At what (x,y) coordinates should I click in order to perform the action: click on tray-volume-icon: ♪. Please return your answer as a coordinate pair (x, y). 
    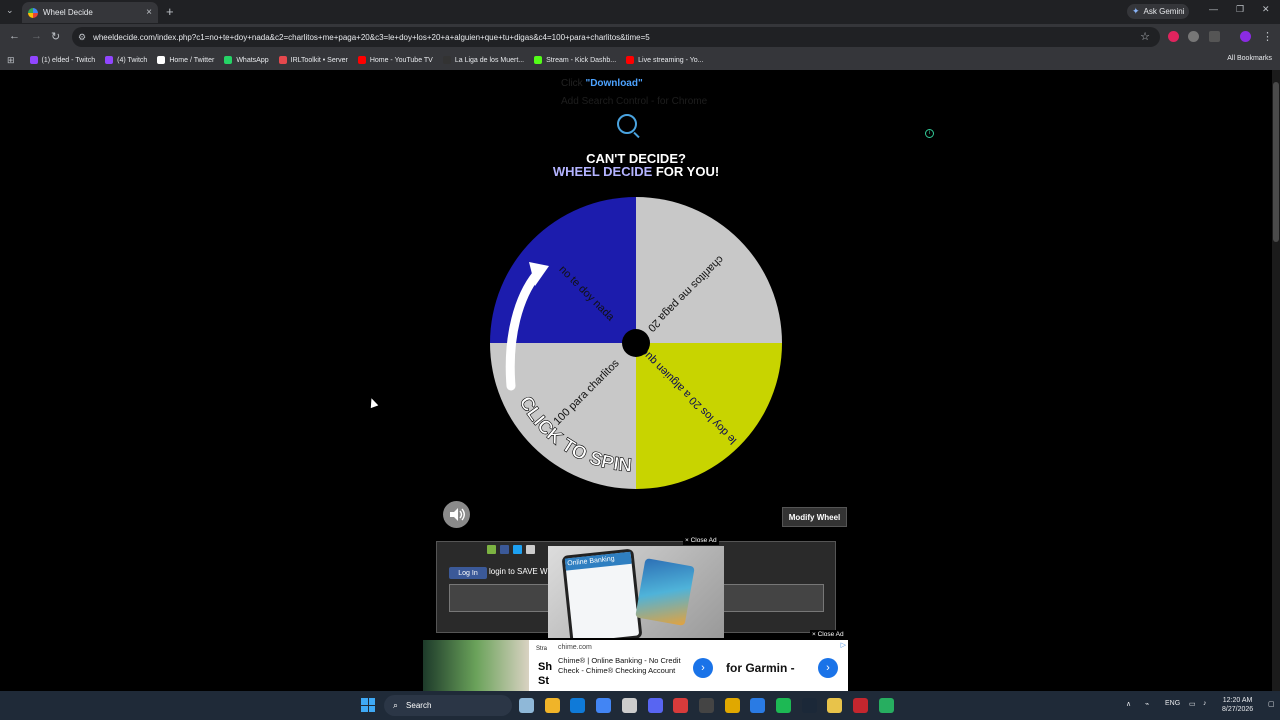
    Looking at the image, I should click on (1205, 703).